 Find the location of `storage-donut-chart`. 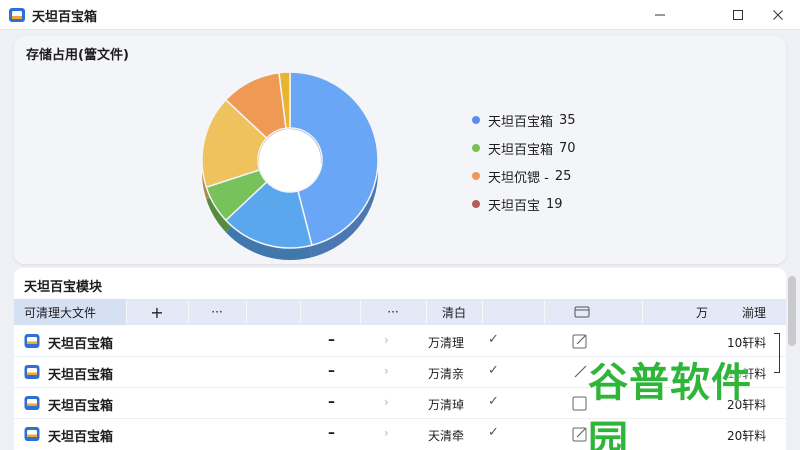

storage-donut-chart is located at coordinates (290, 165).